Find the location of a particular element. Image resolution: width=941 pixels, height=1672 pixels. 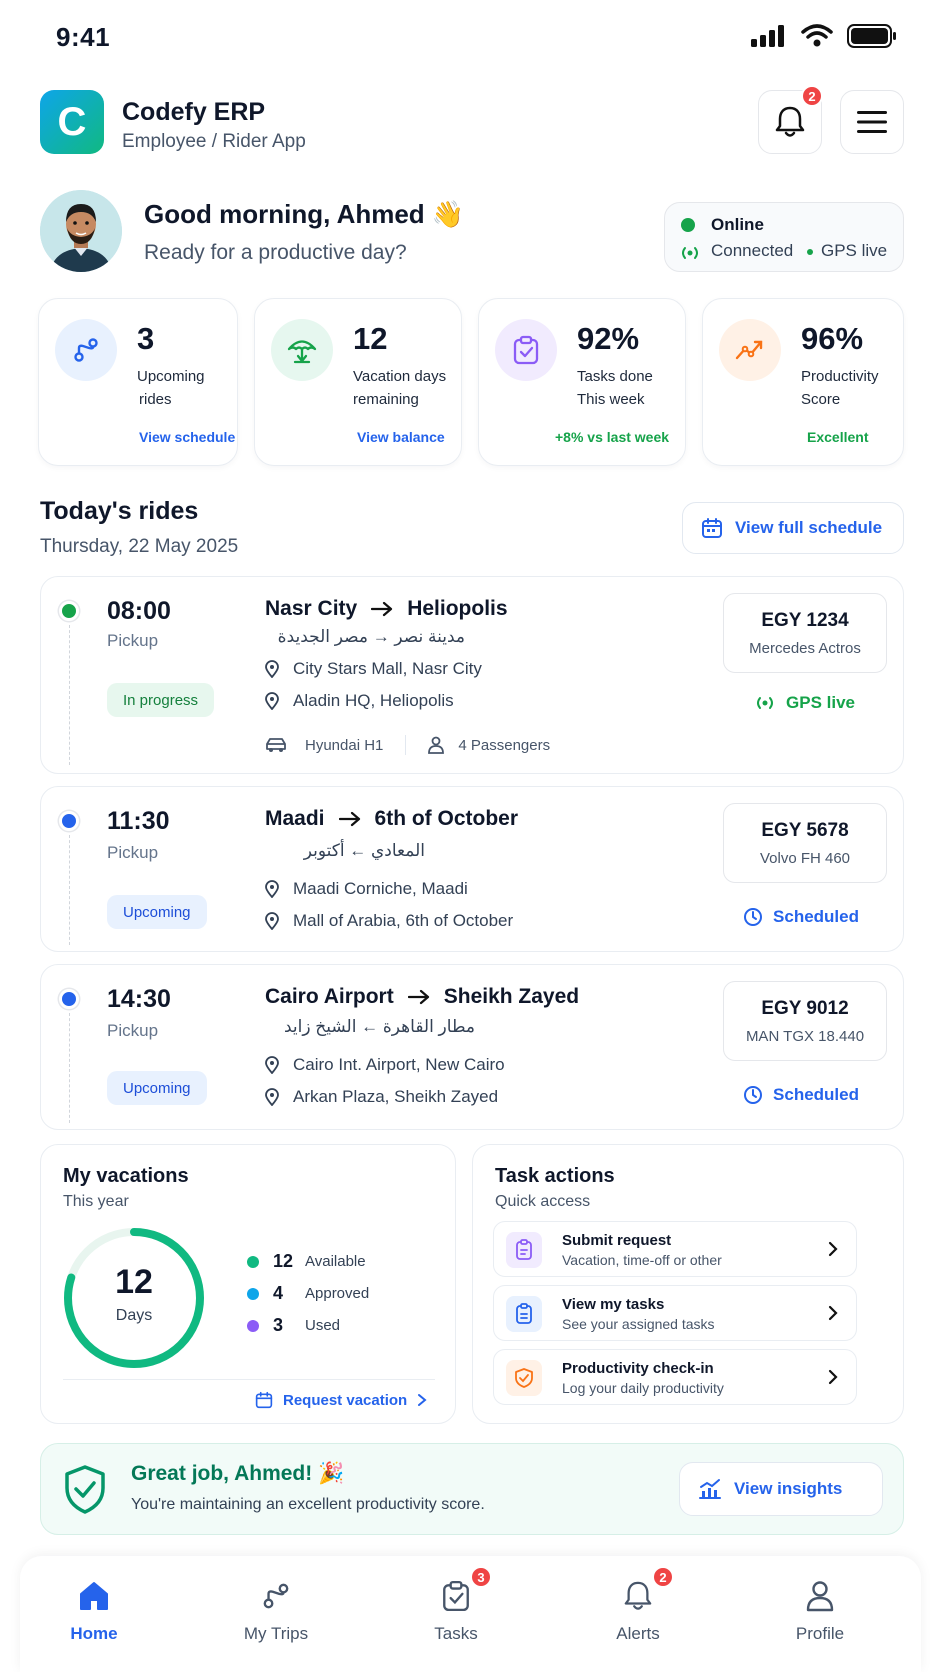

tab-home: Home is located at coordinates (94, 1610).